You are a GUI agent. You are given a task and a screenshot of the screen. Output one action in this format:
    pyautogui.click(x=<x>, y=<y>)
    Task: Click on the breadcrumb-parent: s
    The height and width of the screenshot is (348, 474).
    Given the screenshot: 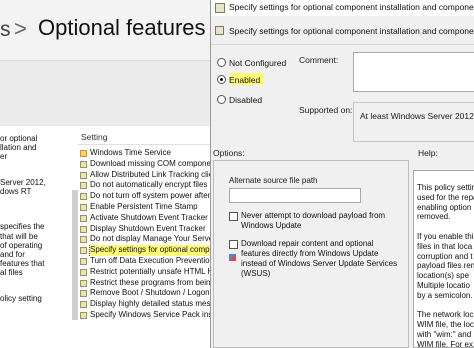 What is the action you would take?
    pyautogui.click(x=5, y=30)
    